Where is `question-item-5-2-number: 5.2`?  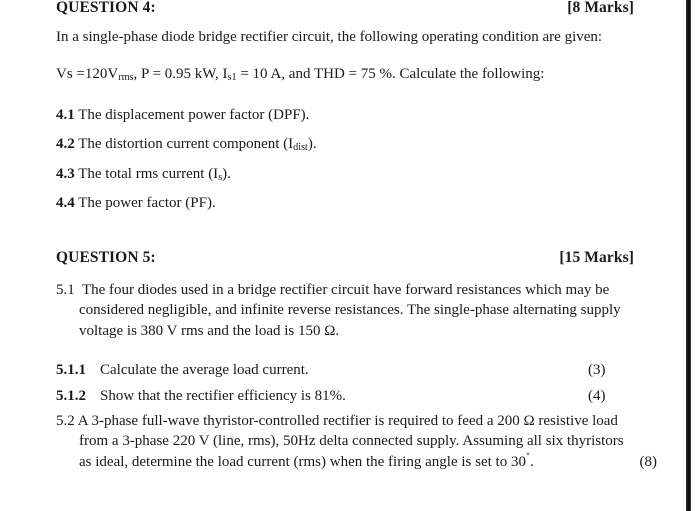 question-item-5-2-number: 5.2 is located at coordinates (65, 421).